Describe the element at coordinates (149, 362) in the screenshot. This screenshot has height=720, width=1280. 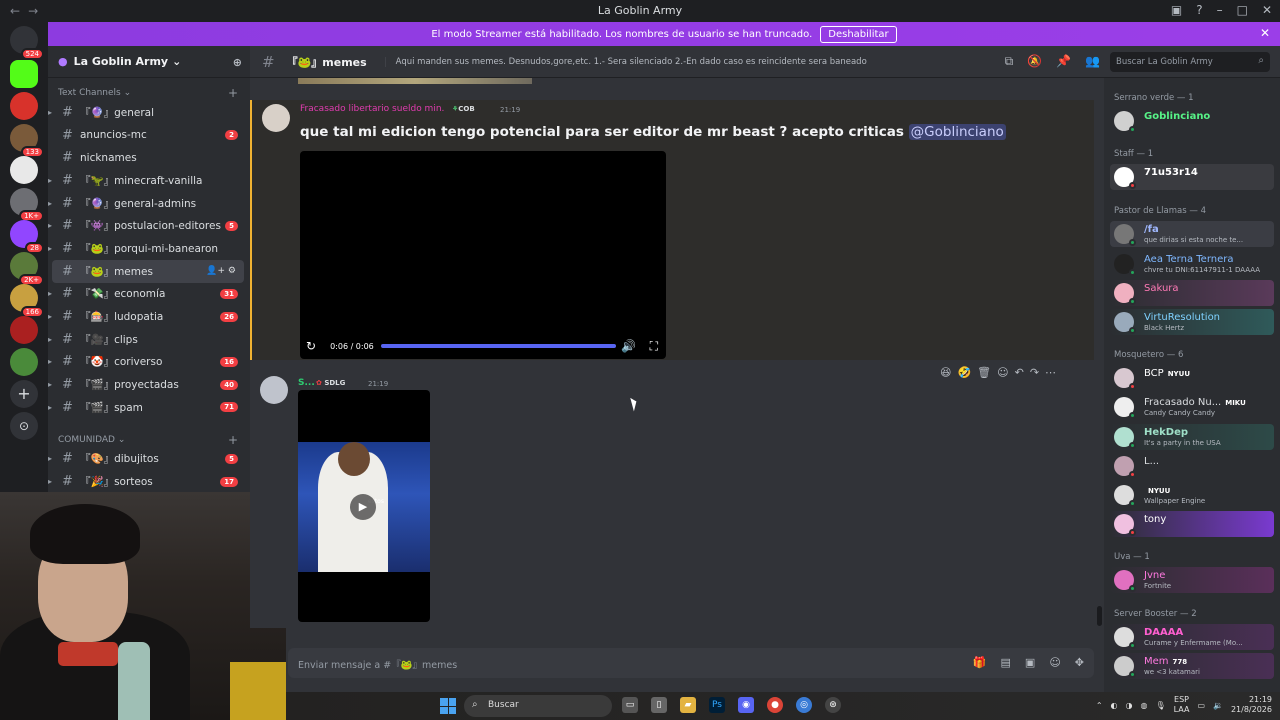
I see `channel-item: ▸ # 『🤡』coriverso 16` at that location.